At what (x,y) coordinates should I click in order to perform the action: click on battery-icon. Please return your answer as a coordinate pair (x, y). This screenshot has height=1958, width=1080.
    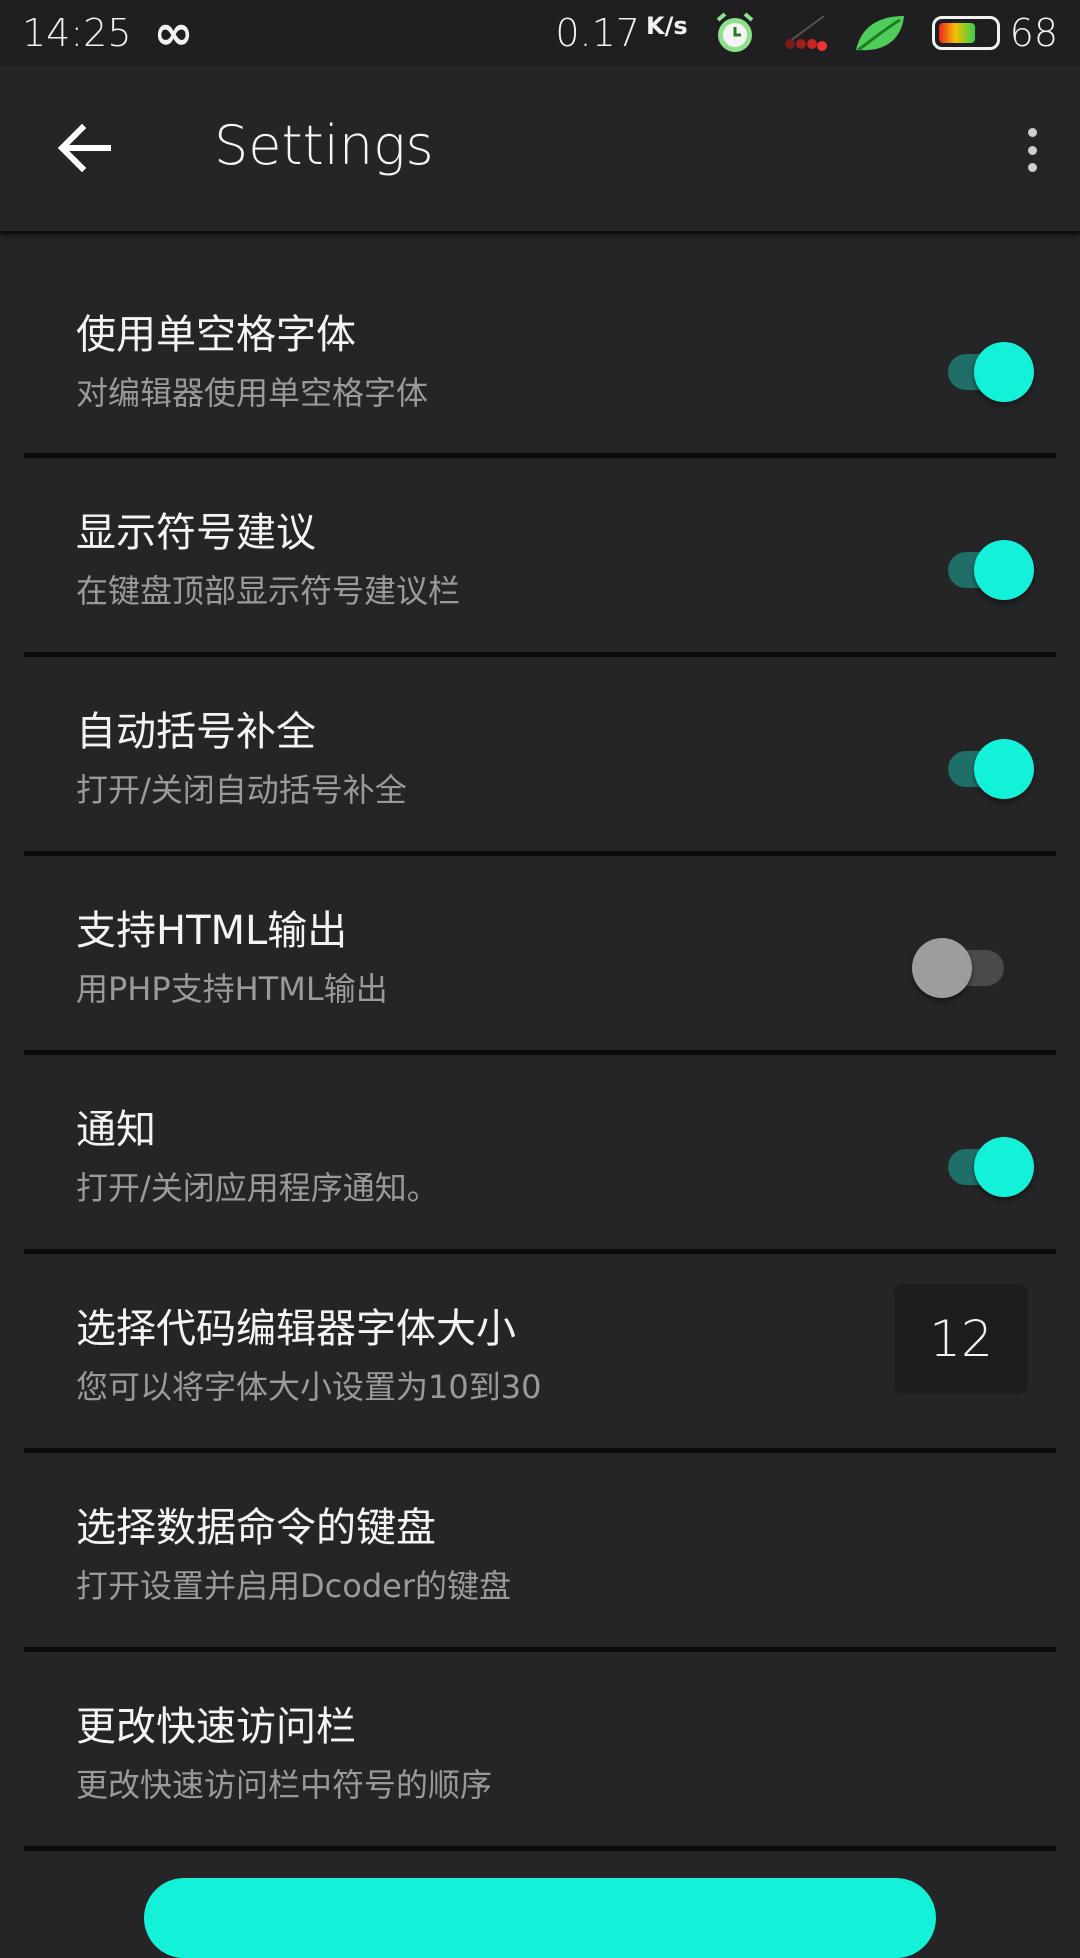
    Looking at the image, I should click on (965, 33).